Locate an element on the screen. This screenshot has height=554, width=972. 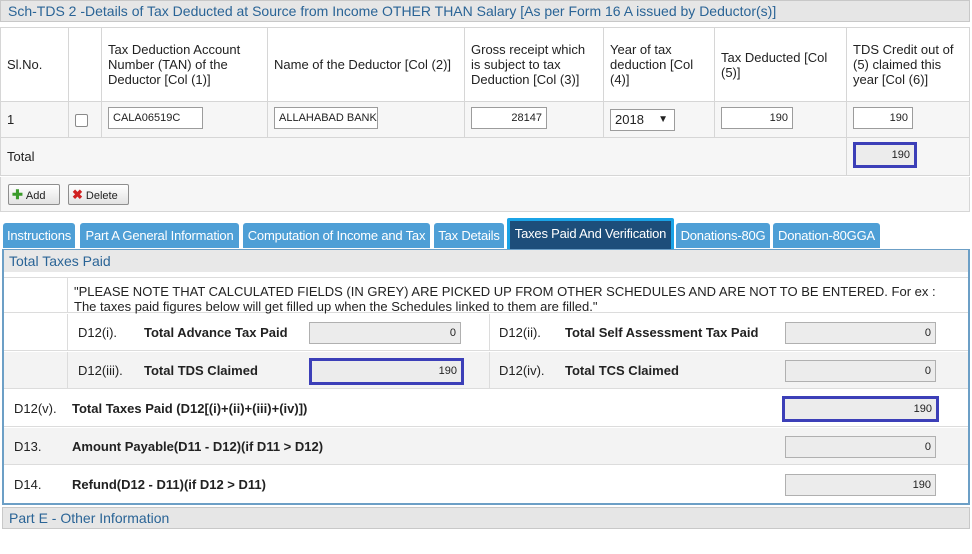
tab-part-a: Part A General Information is located at coordinates (159, 235).